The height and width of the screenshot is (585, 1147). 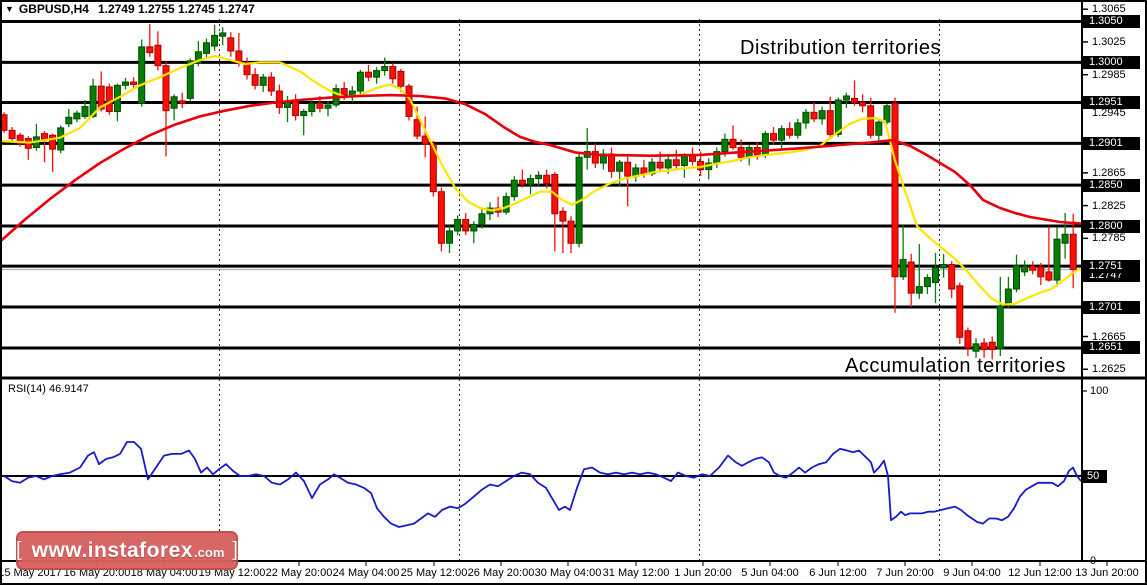 What do you see at coordinates (1109, 369) in the screenshot?
I see `price-axis-label: 1.2625` at bounding box center [1109, 369].